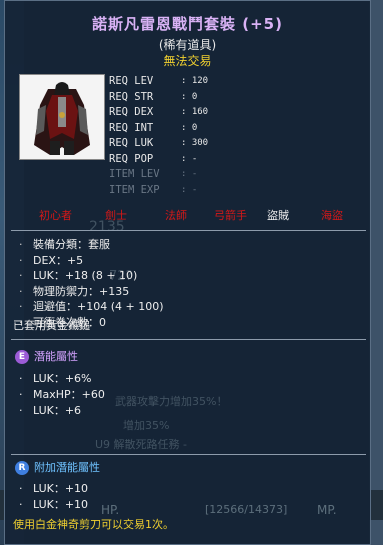  I want to click on requirement-value: : 160, so click(195, 112).